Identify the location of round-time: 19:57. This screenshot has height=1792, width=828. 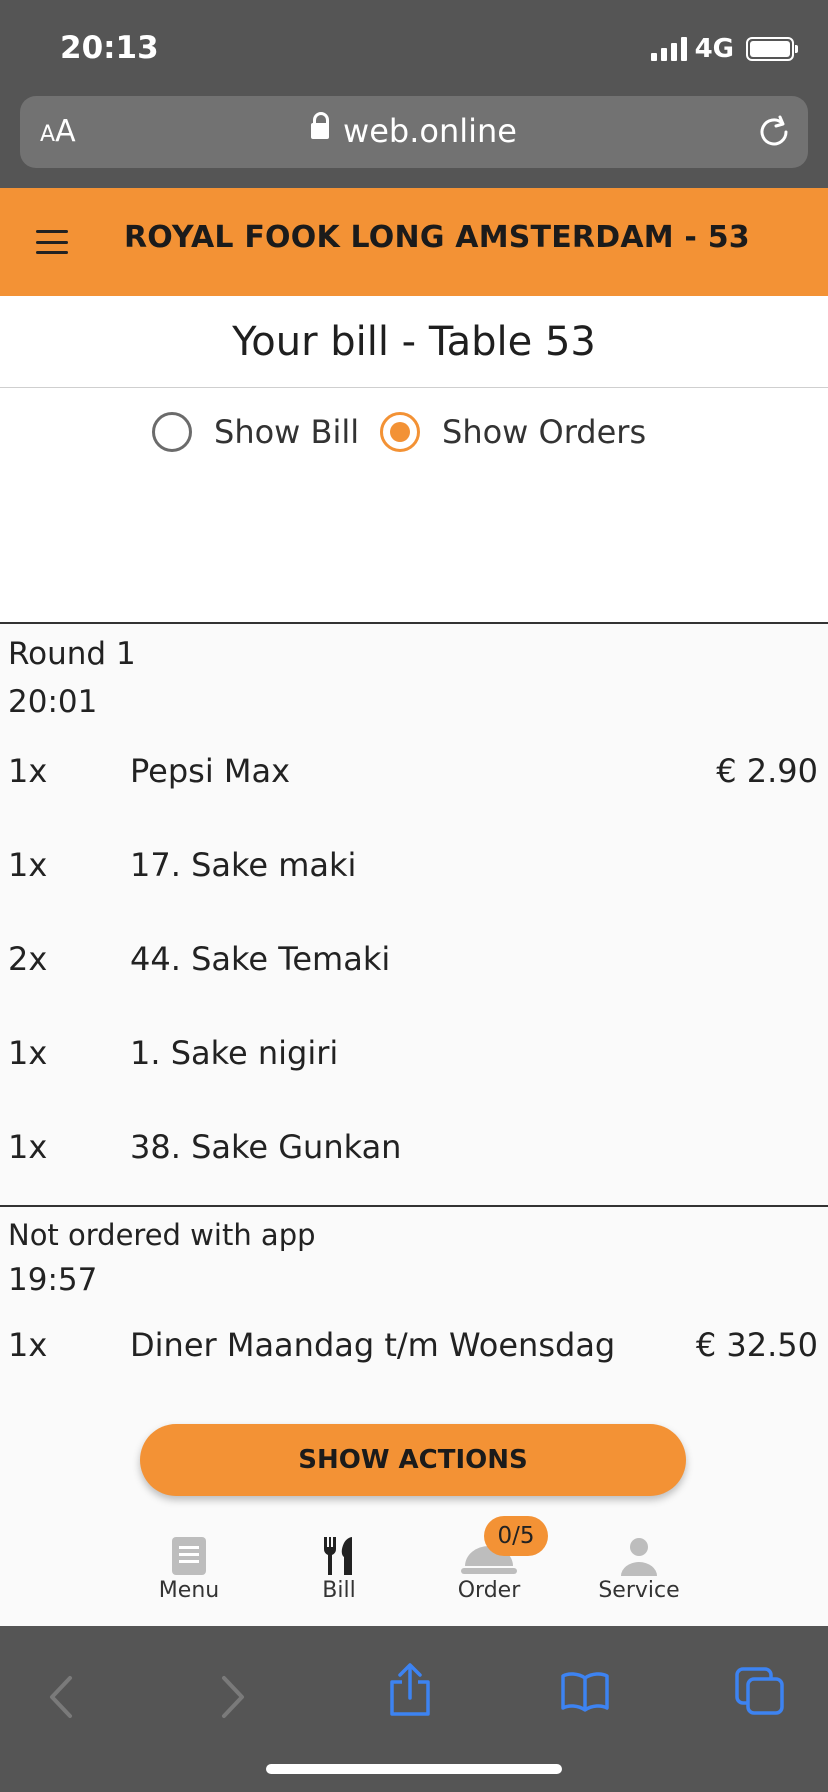
(53, 1280).